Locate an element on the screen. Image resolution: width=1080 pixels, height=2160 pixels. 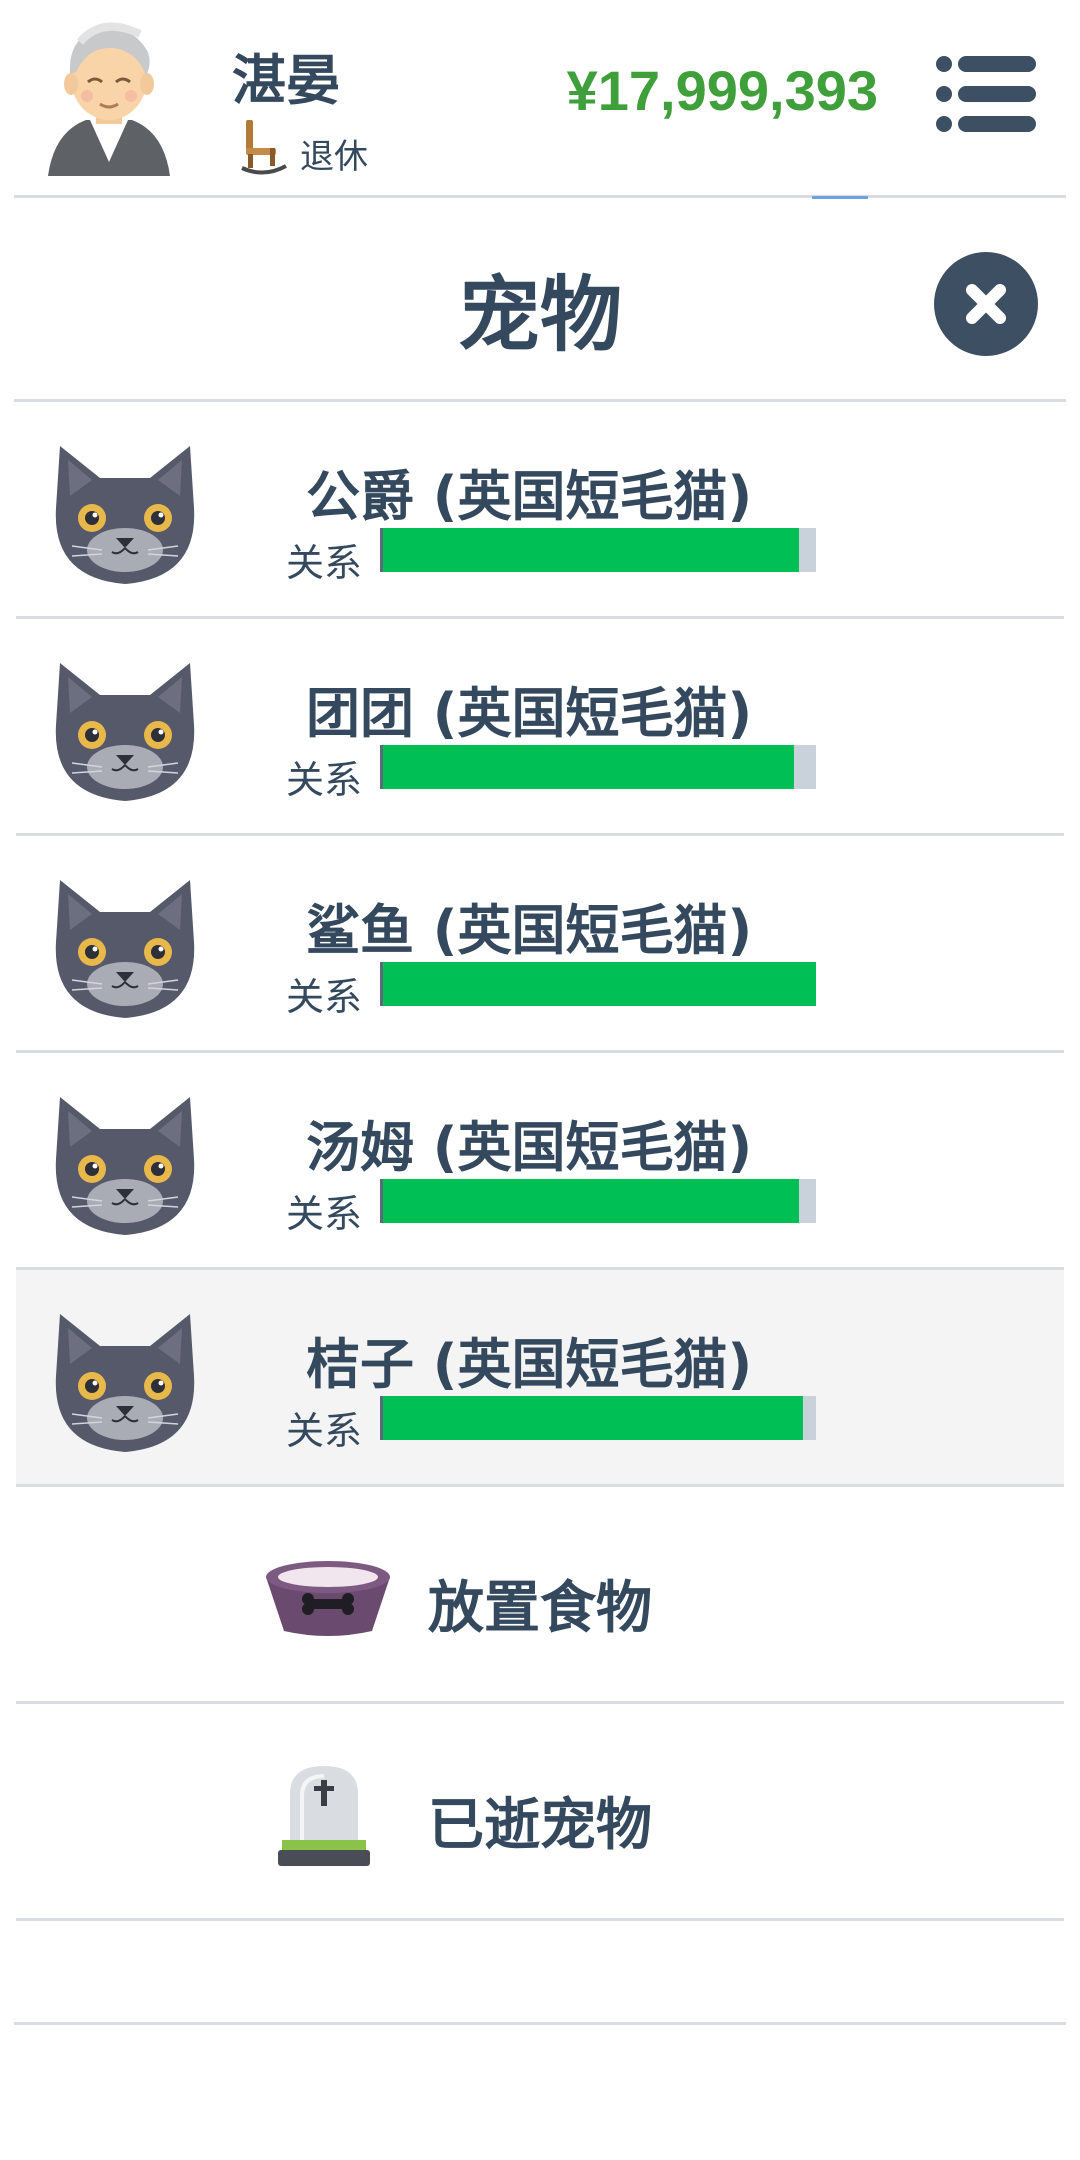
close-button is located at coordinates (986, 304).